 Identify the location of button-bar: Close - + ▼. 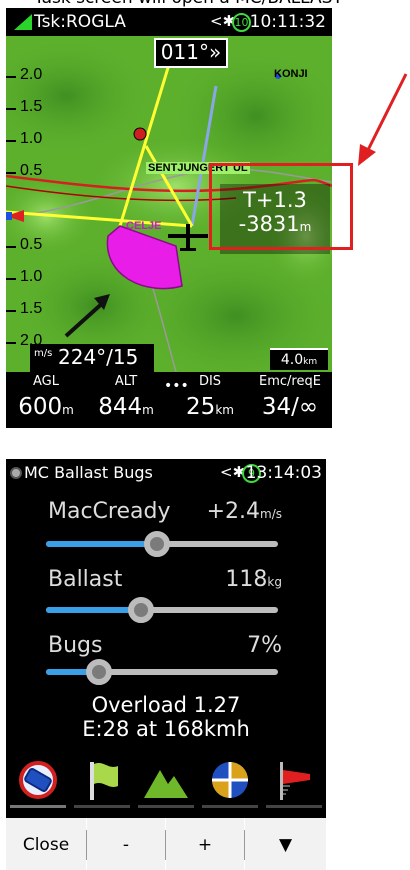
(166, 843).